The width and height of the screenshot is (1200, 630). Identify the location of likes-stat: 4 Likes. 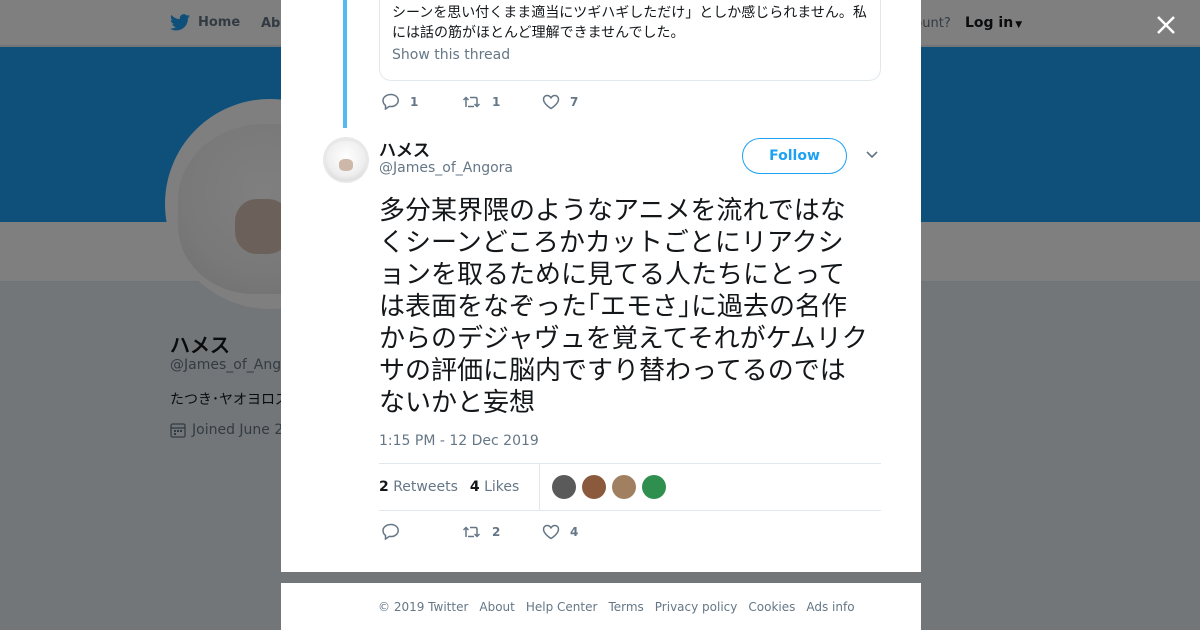
(494, 487).